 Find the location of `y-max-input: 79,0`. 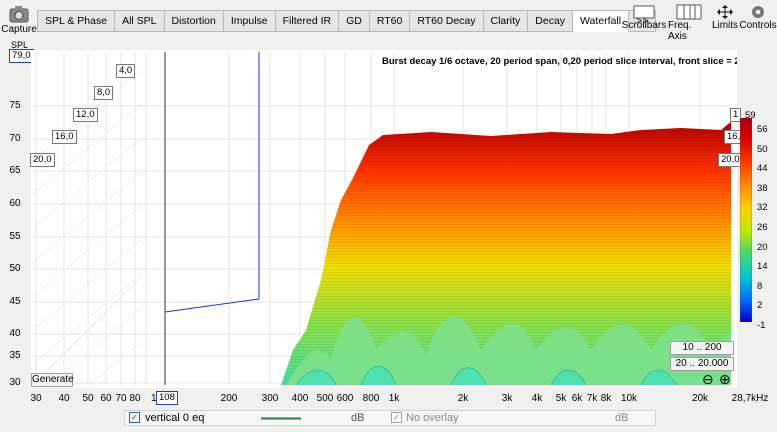

y-max-input: 79,0 is located at coordinates (21, 56).